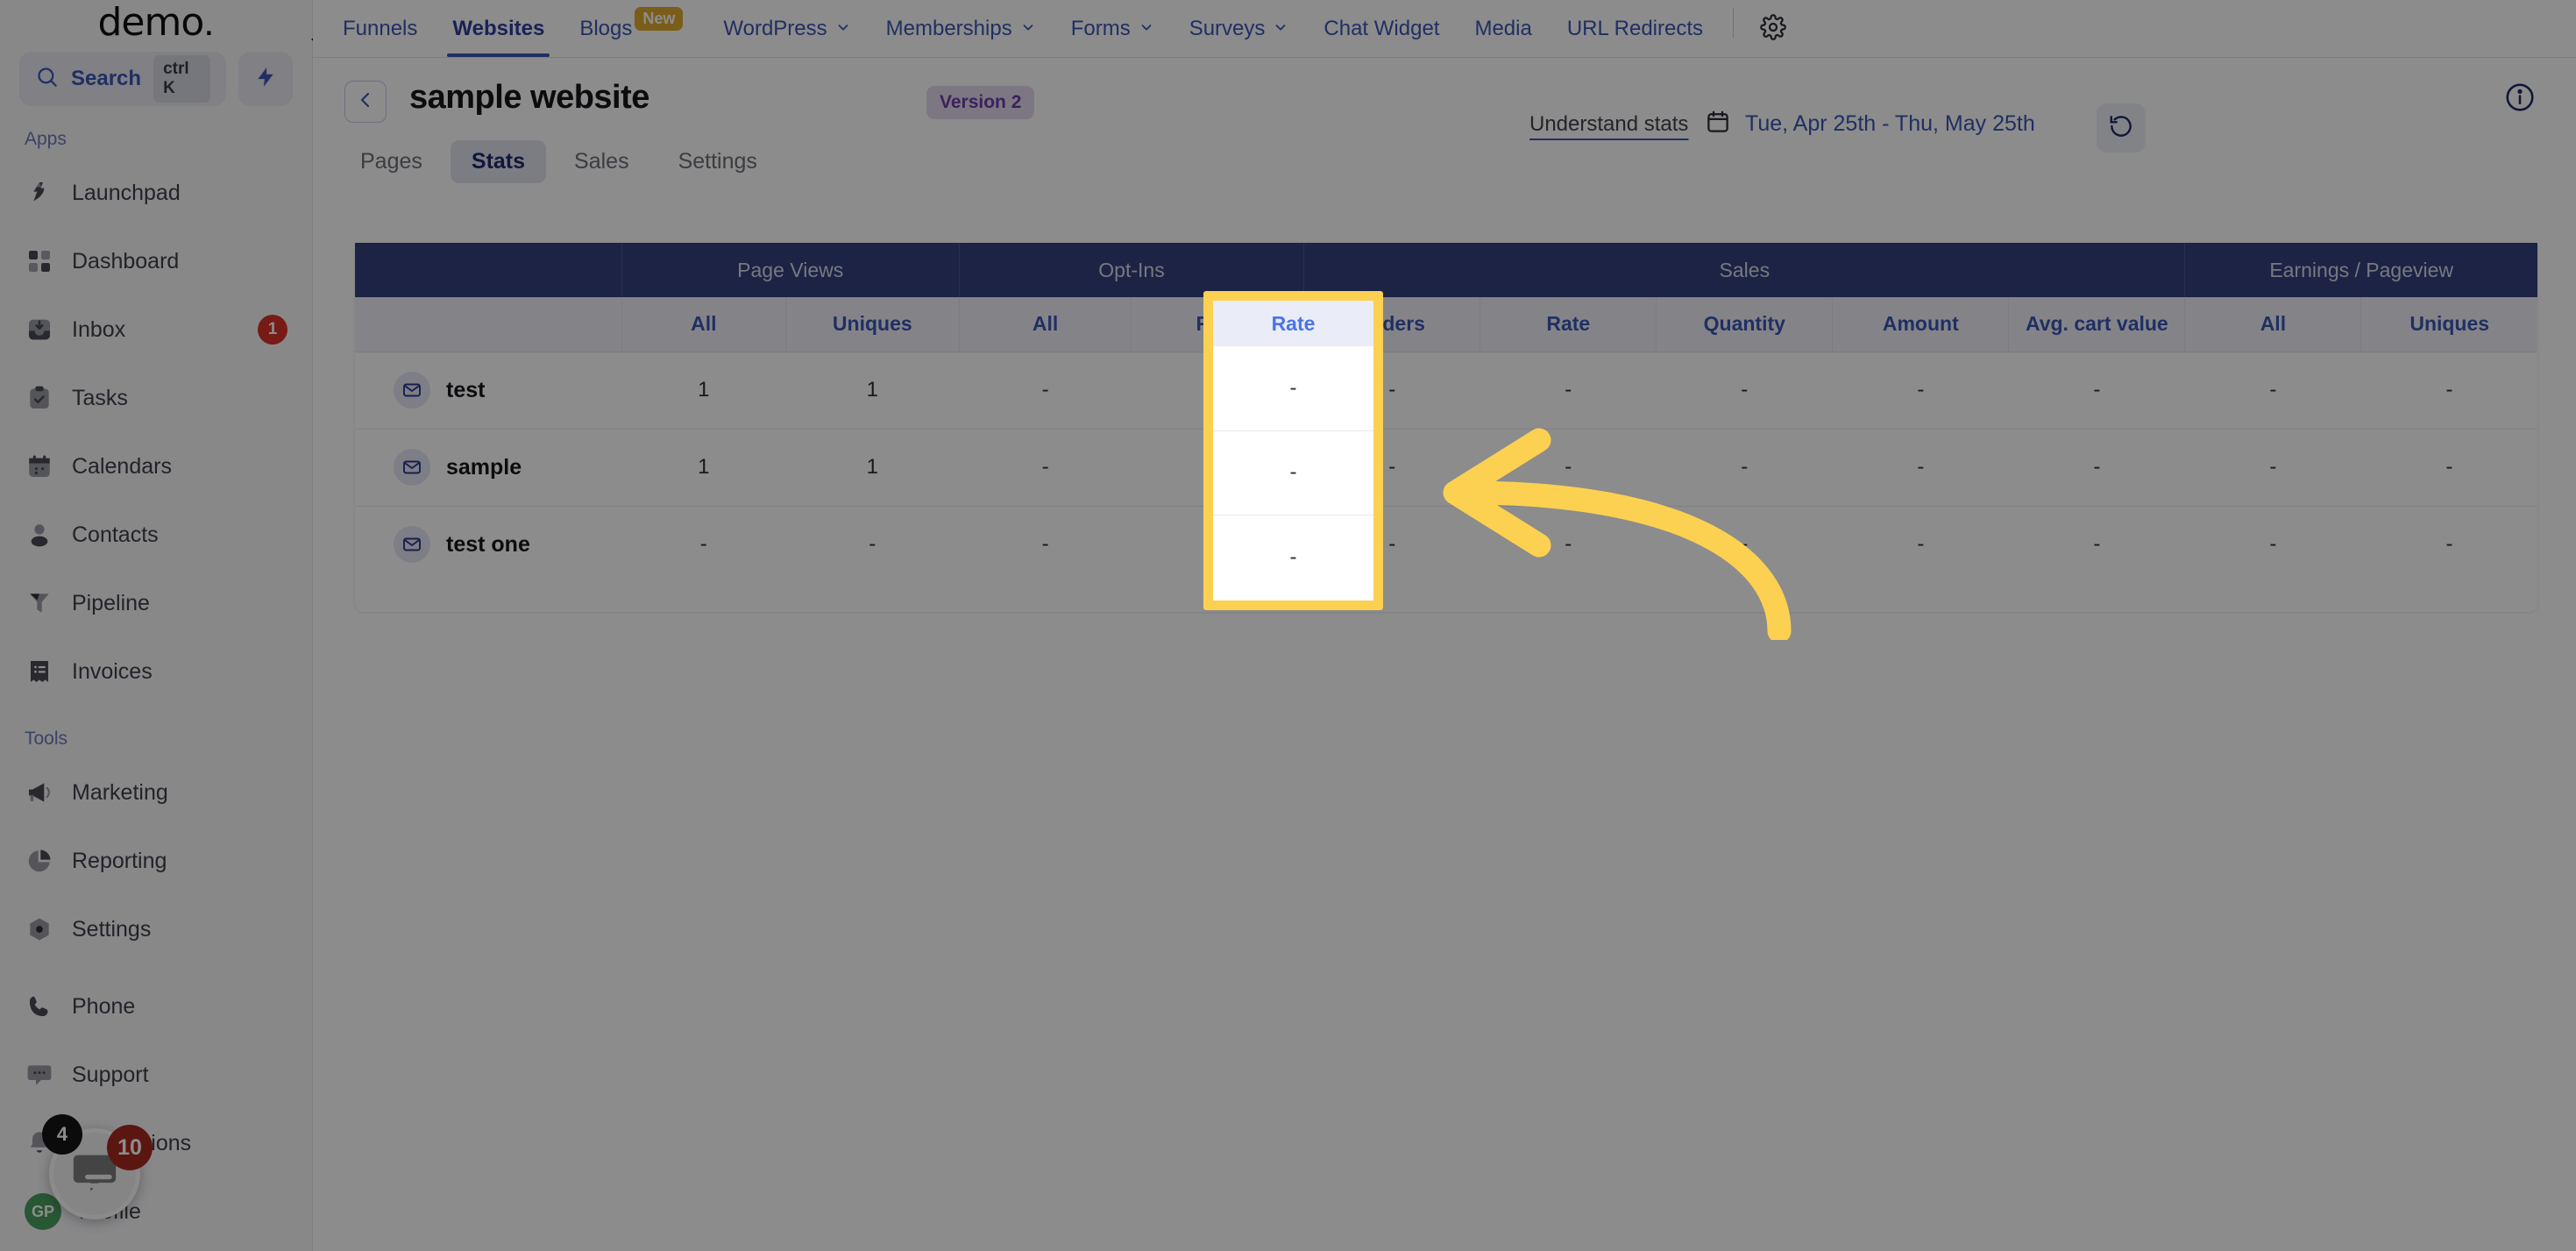  Describe the element at coordinates (1773, 29) in the screenshot. I see `settings-gear-button` at that location.